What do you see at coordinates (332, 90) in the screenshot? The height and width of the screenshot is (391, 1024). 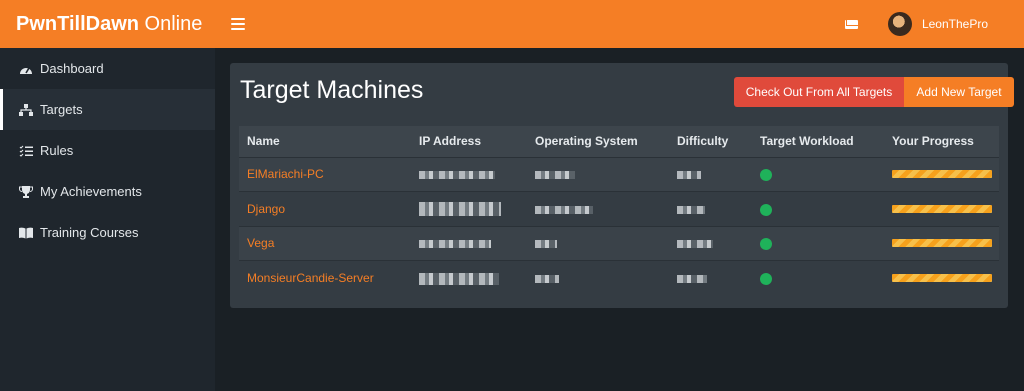 I see `page-title: Target Machines` at bounding box center [332, 90].